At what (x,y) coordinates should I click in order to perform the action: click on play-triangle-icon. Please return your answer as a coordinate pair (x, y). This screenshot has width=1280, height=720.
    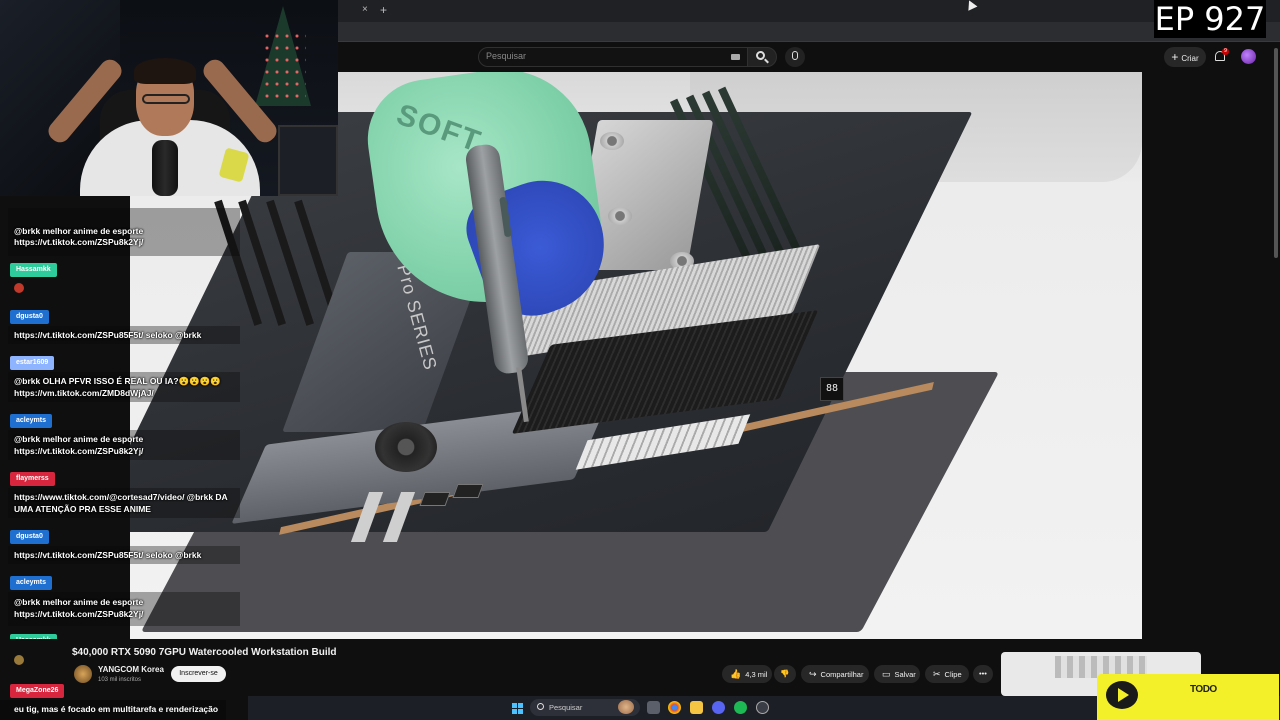
    Looking at the image, I should click on (1123, 695).